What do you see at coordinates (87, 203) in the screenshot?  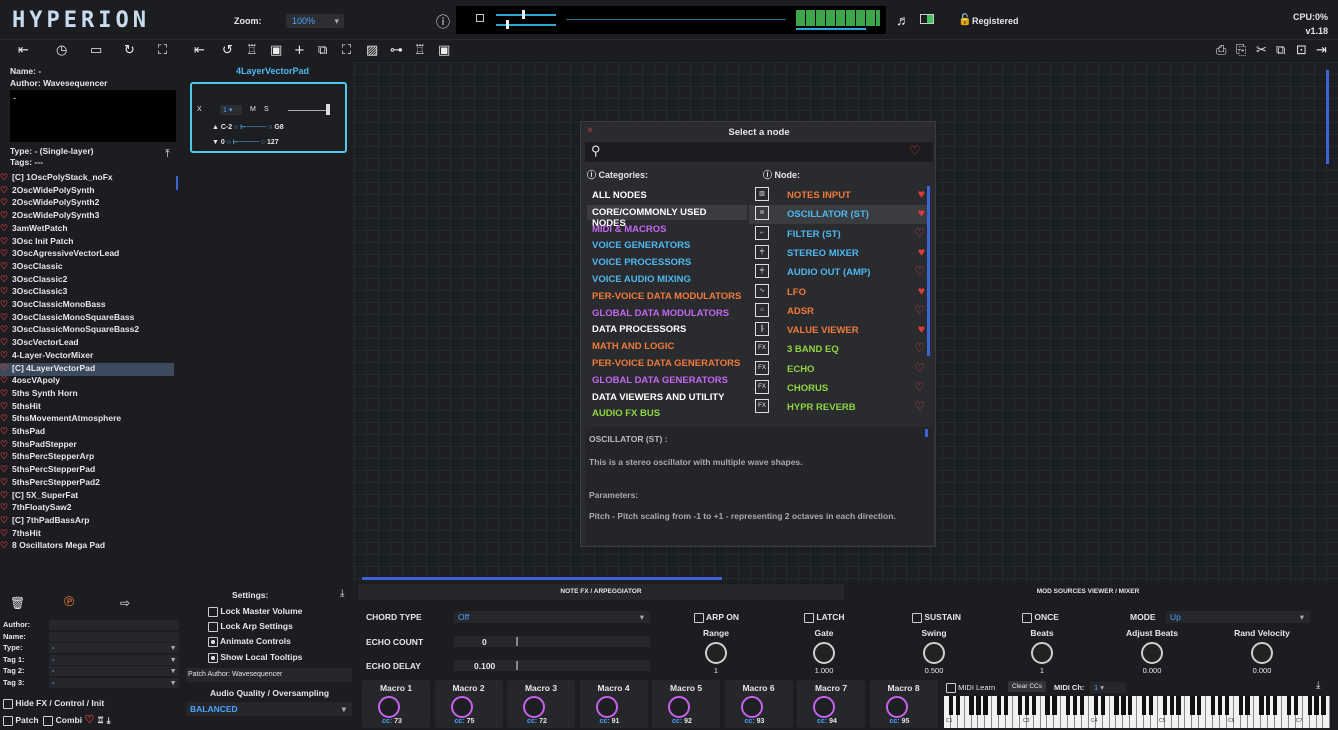 I see `patch-list-item: ♡ 2OscWidePolySynth2` at bounding box center [87, 203].